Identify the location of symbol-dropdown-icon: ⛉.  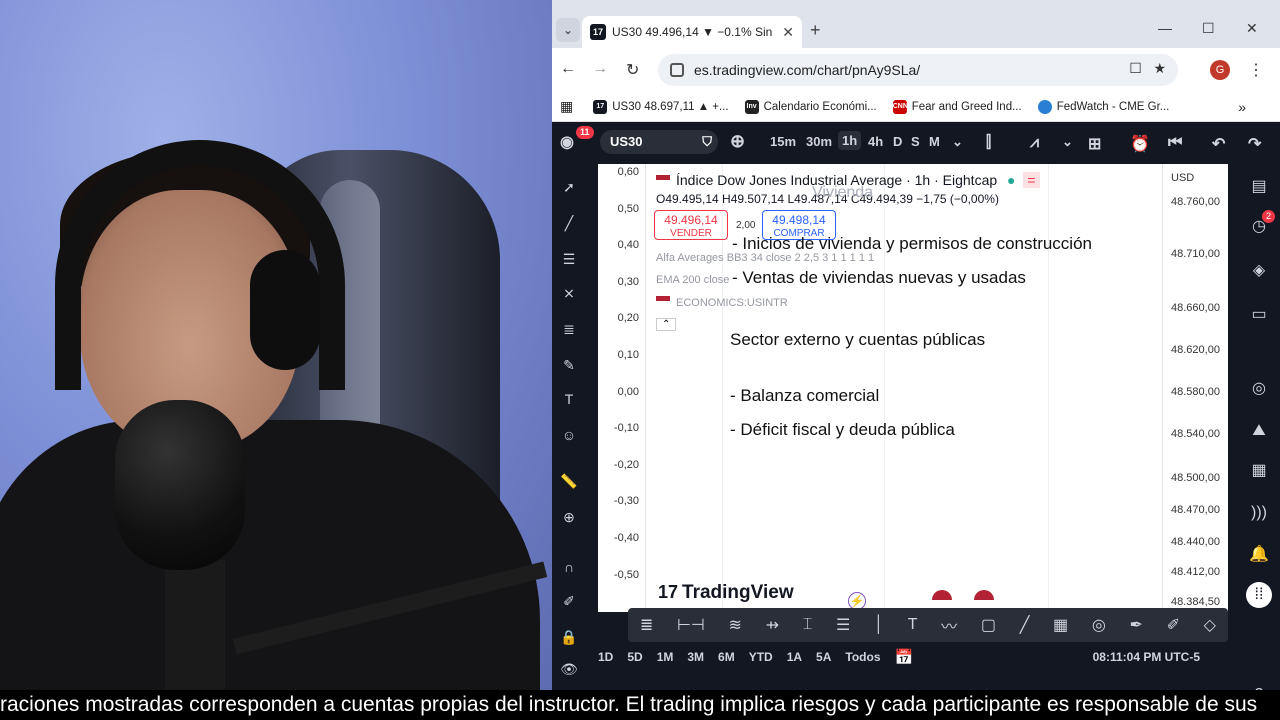
(707, 142).